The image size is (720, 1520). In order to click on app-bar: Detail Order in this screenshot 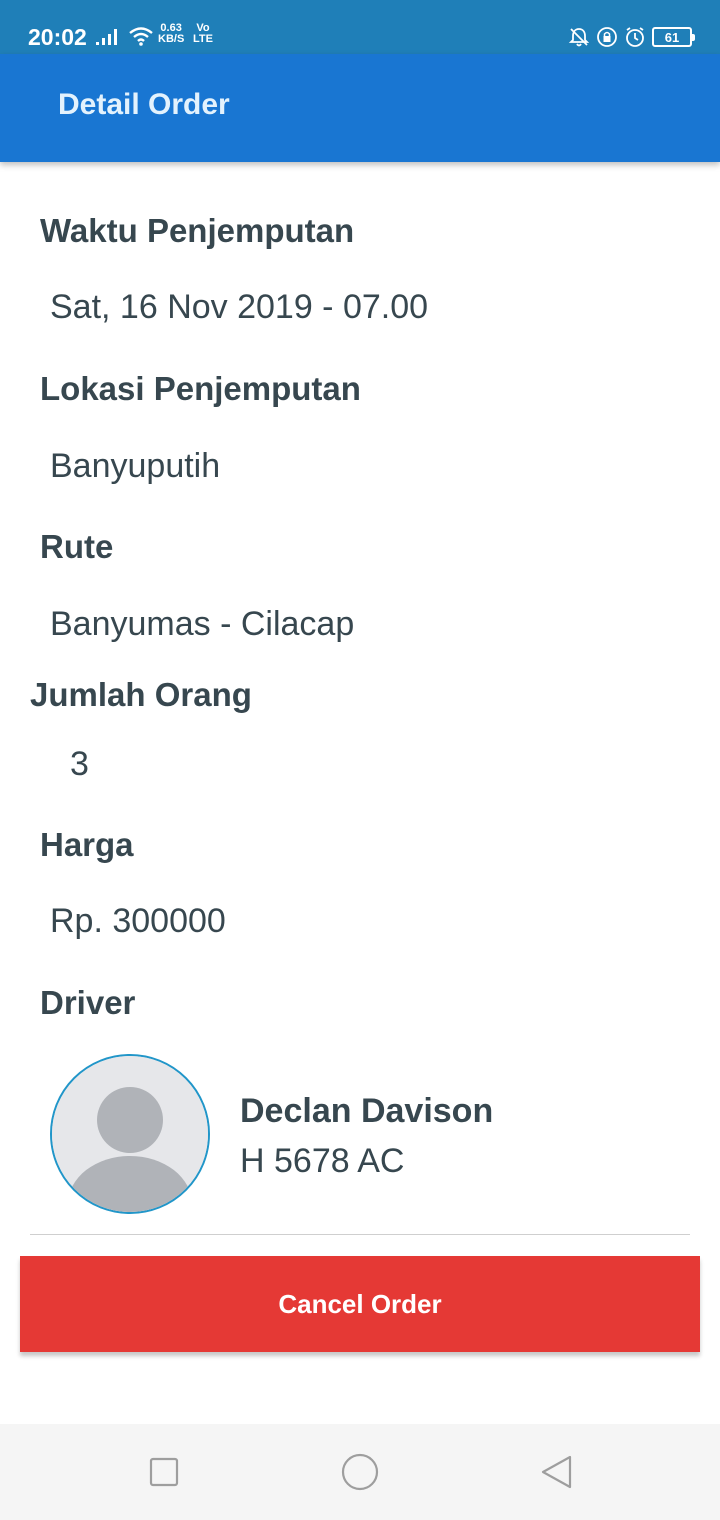, I will do `click(360, 108)`.